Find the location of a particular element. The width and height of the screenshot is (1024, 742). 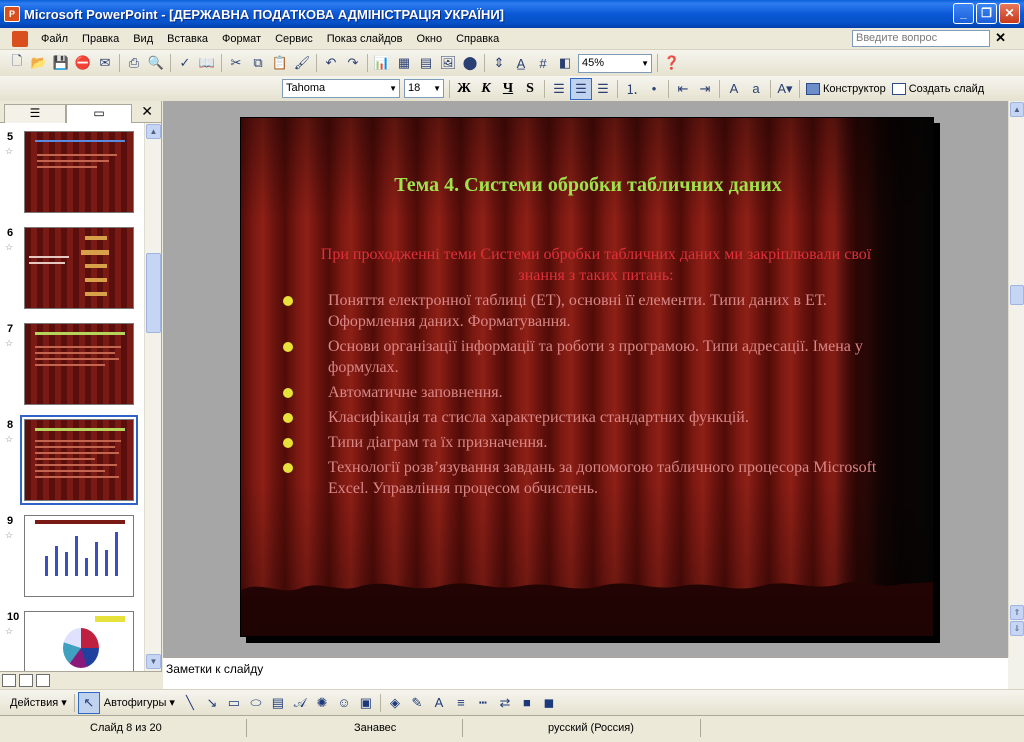

open-icon: 📂 is located at coordinates (39, 63).